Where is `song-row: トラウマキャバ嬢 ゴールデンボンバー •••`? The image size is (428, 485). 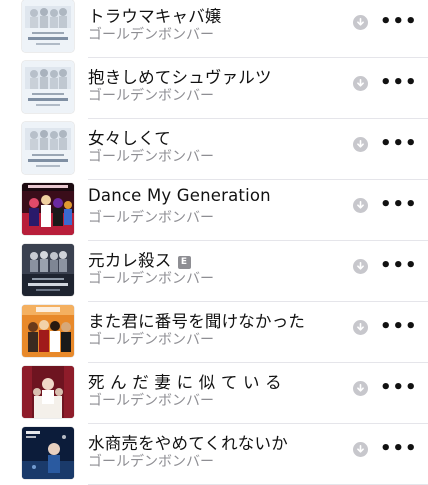 song-row: トラウマキャバ嬢 ゴールデンボンバー ••• is located at coordinates (214, 29).